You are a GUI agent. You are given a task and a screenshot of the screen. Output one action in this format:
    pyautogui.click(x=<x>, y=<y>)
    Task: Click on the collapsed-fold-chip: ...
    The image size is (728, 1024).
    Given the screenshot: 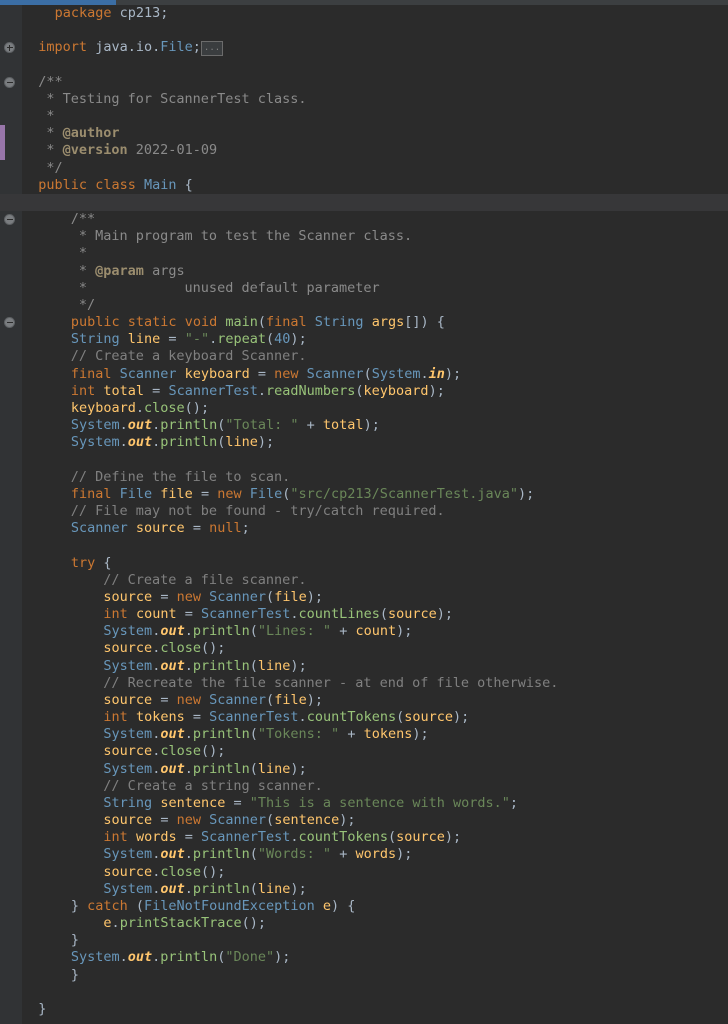 What is the action you would take?
    pyautogui.click(x=212, y=49)
    